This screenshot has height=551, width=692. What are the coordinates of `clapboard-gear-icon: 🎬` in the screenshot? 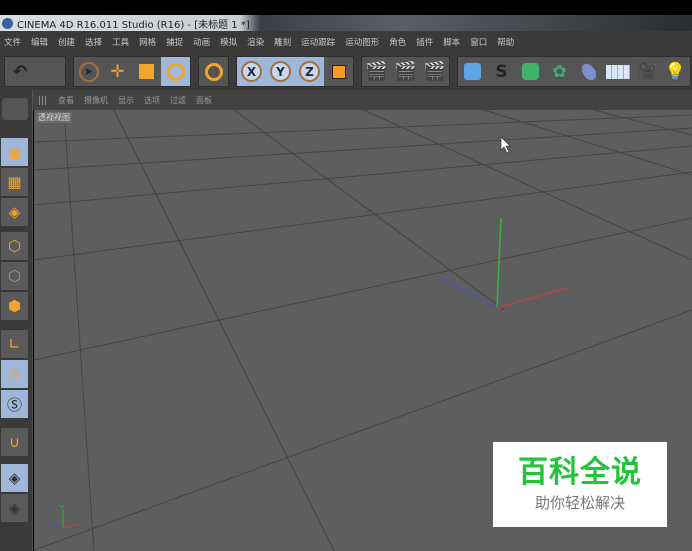 It's located at (434, 71).